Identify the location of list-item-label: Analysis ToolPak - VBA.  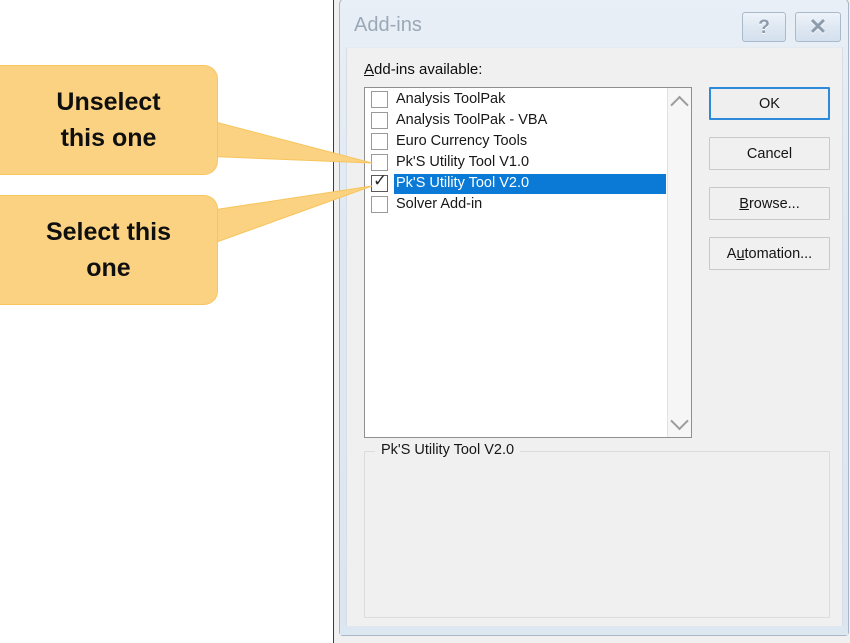
(472, 119).